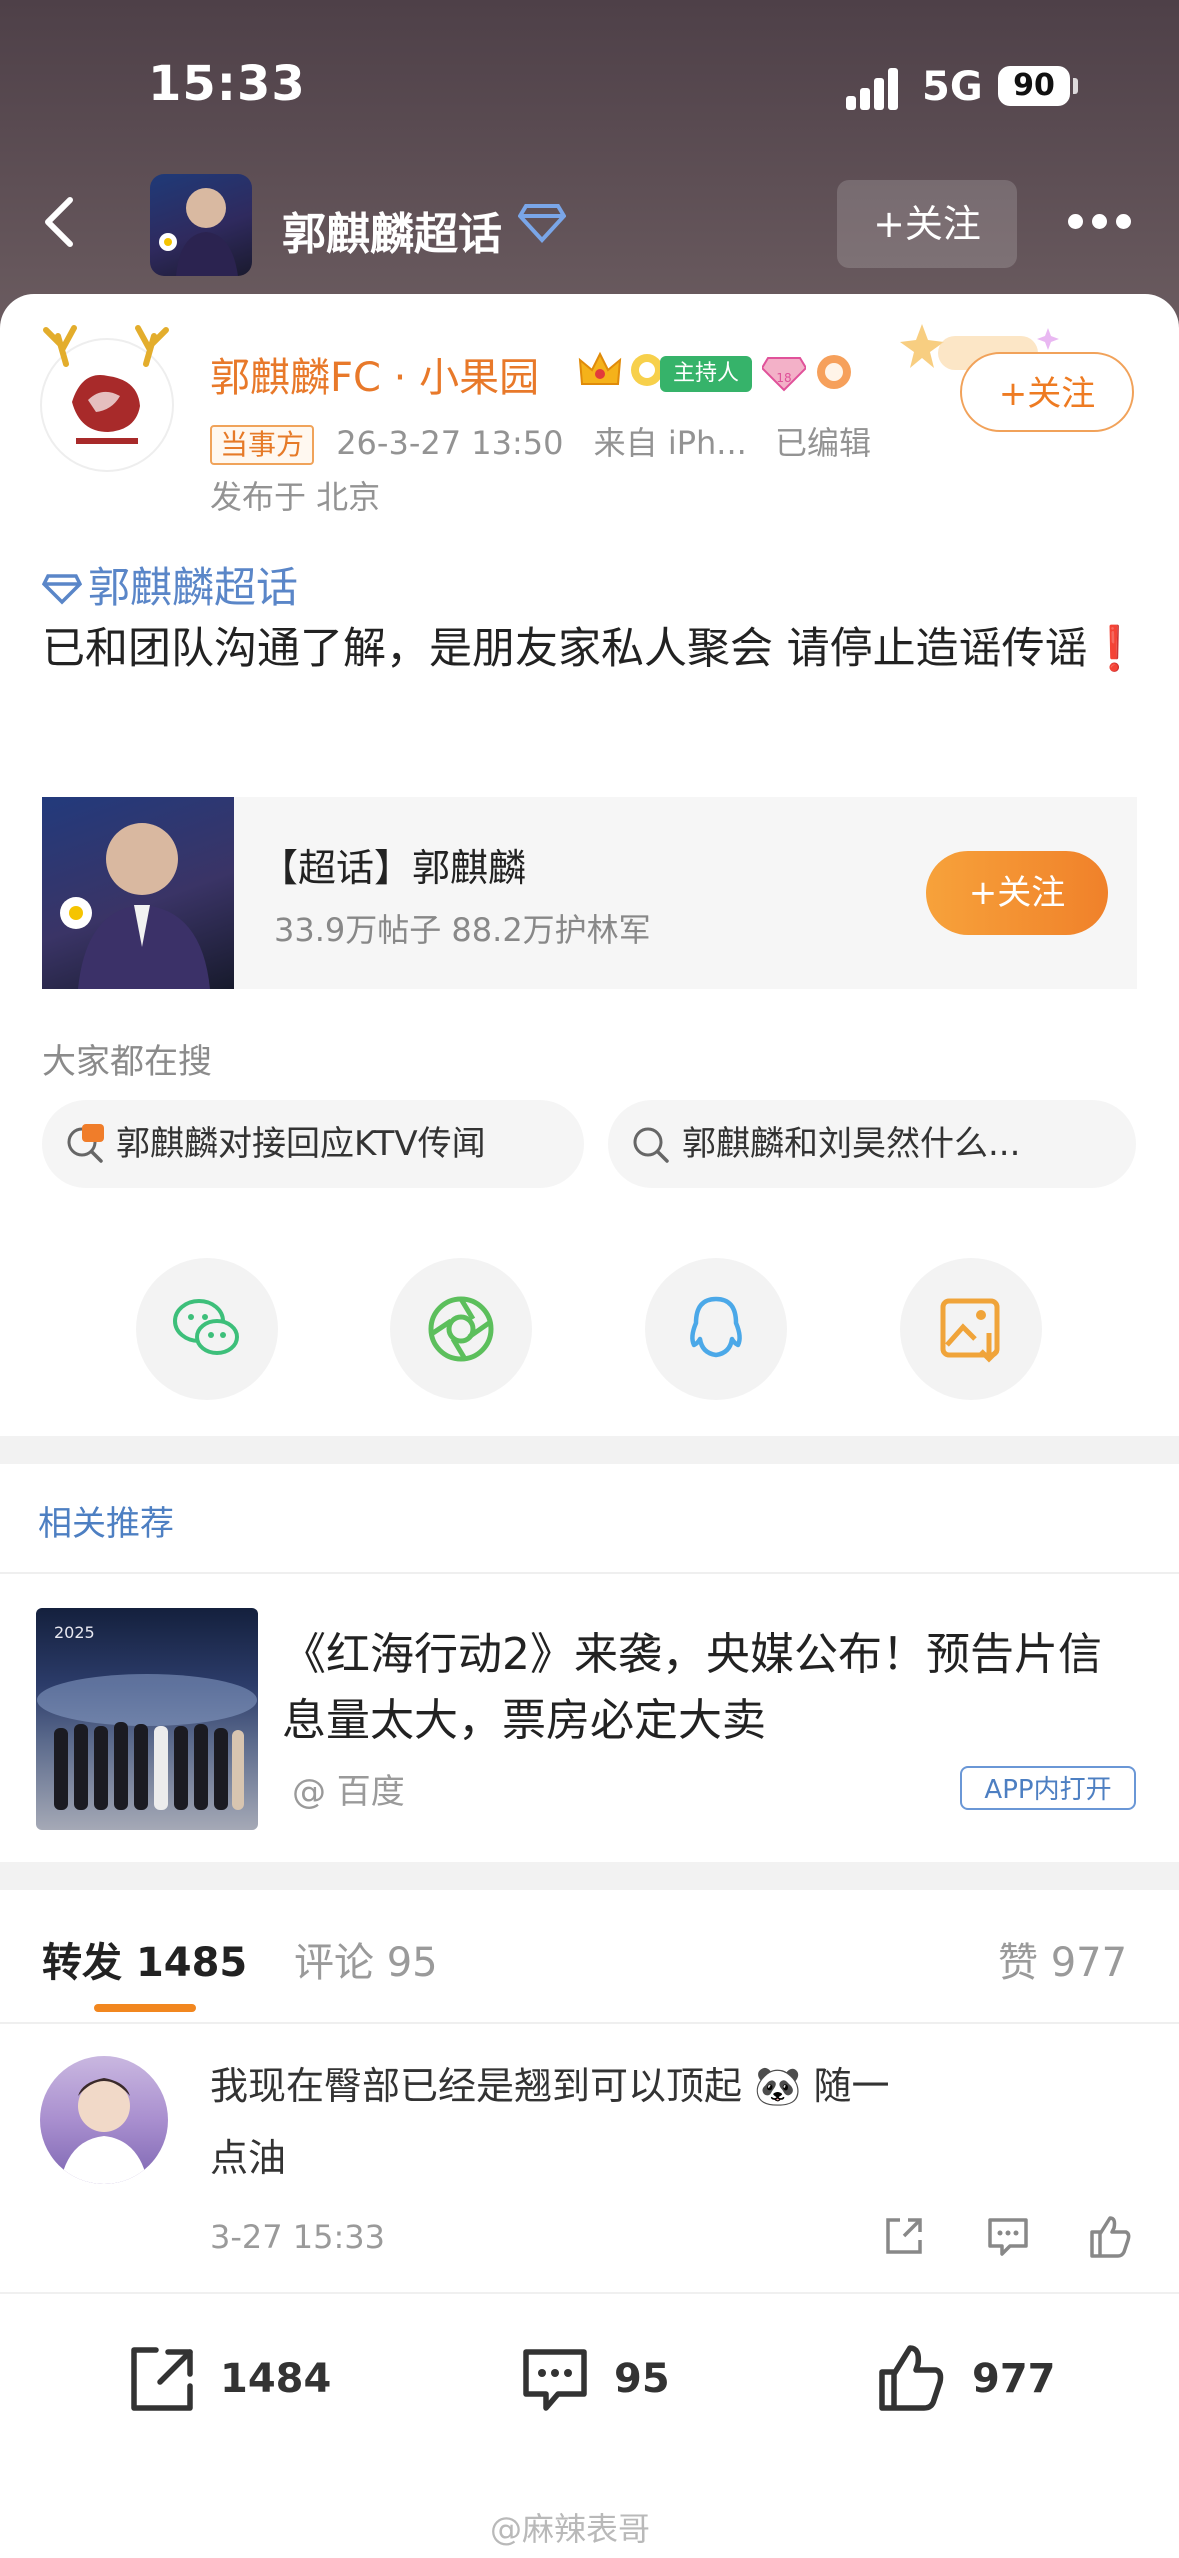 This screenshot has width=1179, height=2558. What do you see at coordinates (589, 2425) in the screenshot?
I see `bottom-action-bar: 1484 95 977 @麻辣表哥` at bounding box center [589, 2425].